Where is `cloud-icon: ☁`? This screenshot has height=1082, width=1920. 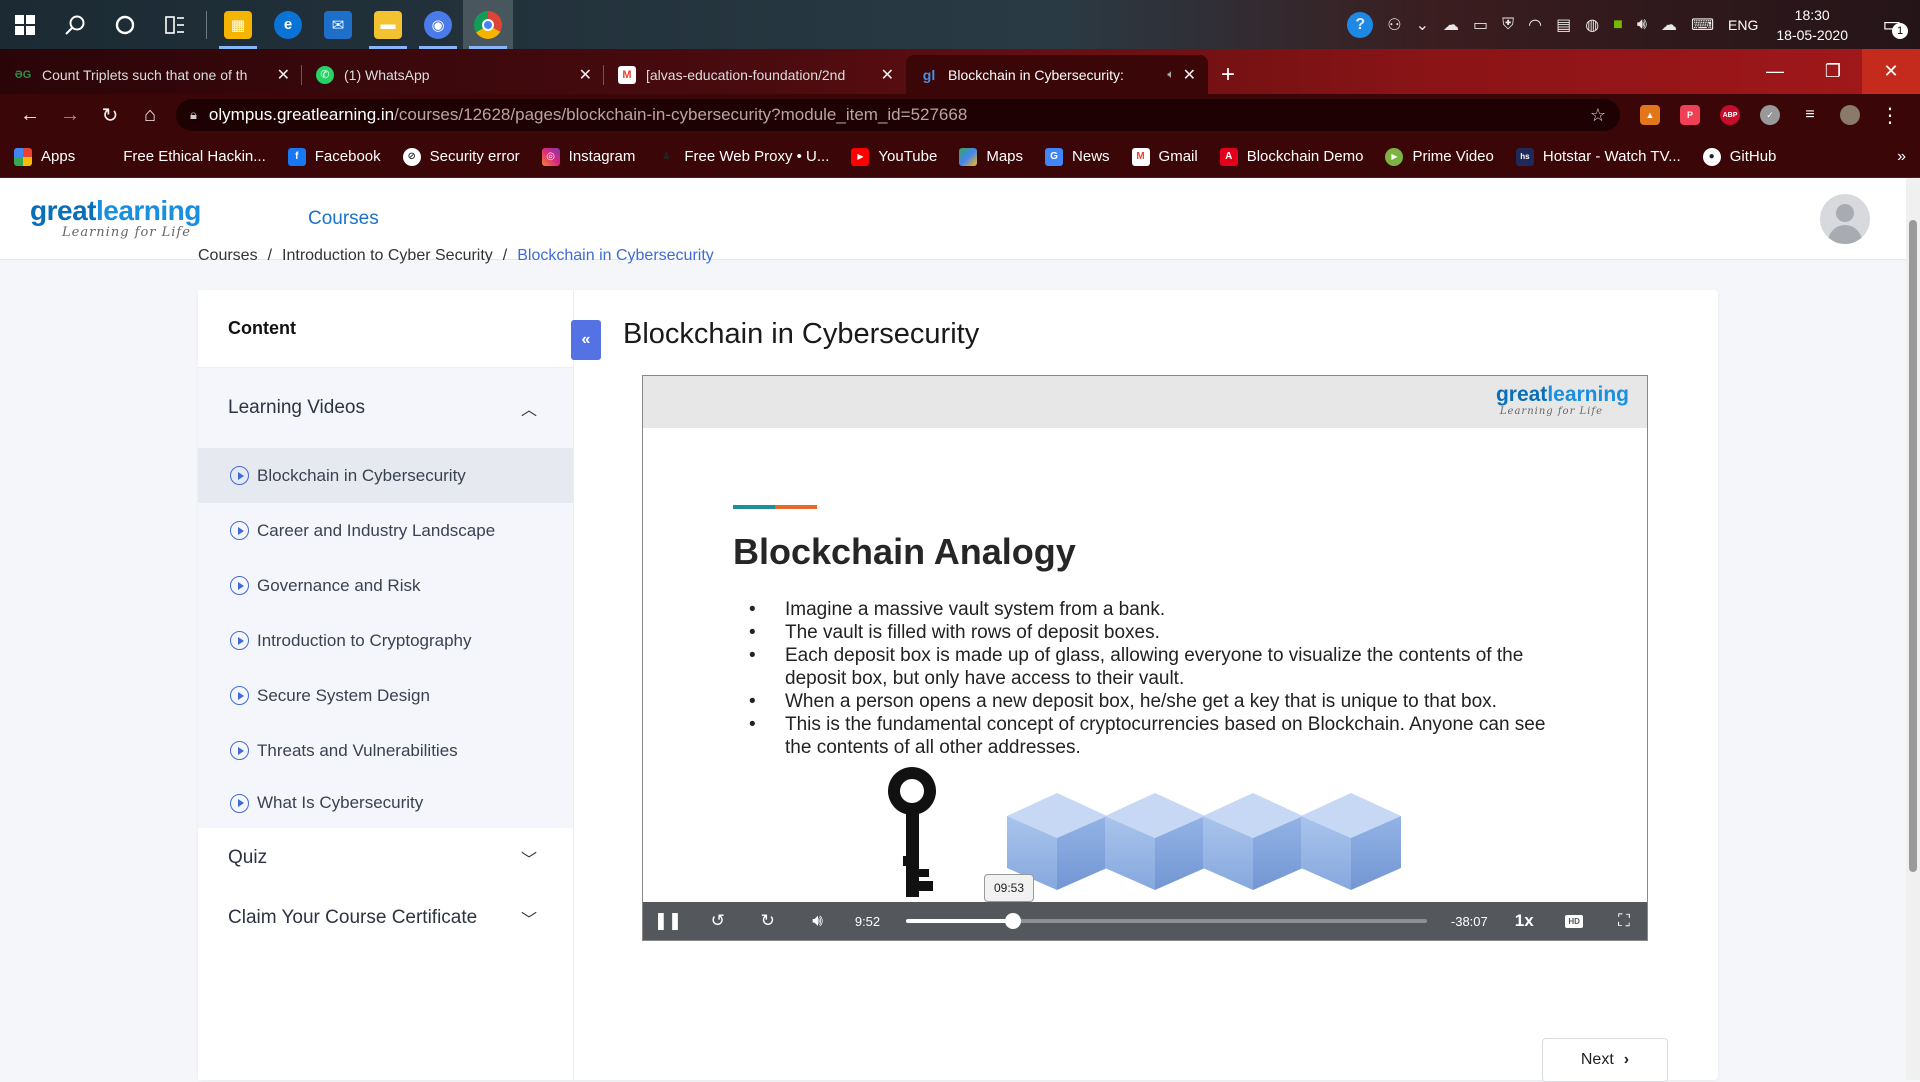 cloud-icon: ☁ is located at coordinates (1451, 25).